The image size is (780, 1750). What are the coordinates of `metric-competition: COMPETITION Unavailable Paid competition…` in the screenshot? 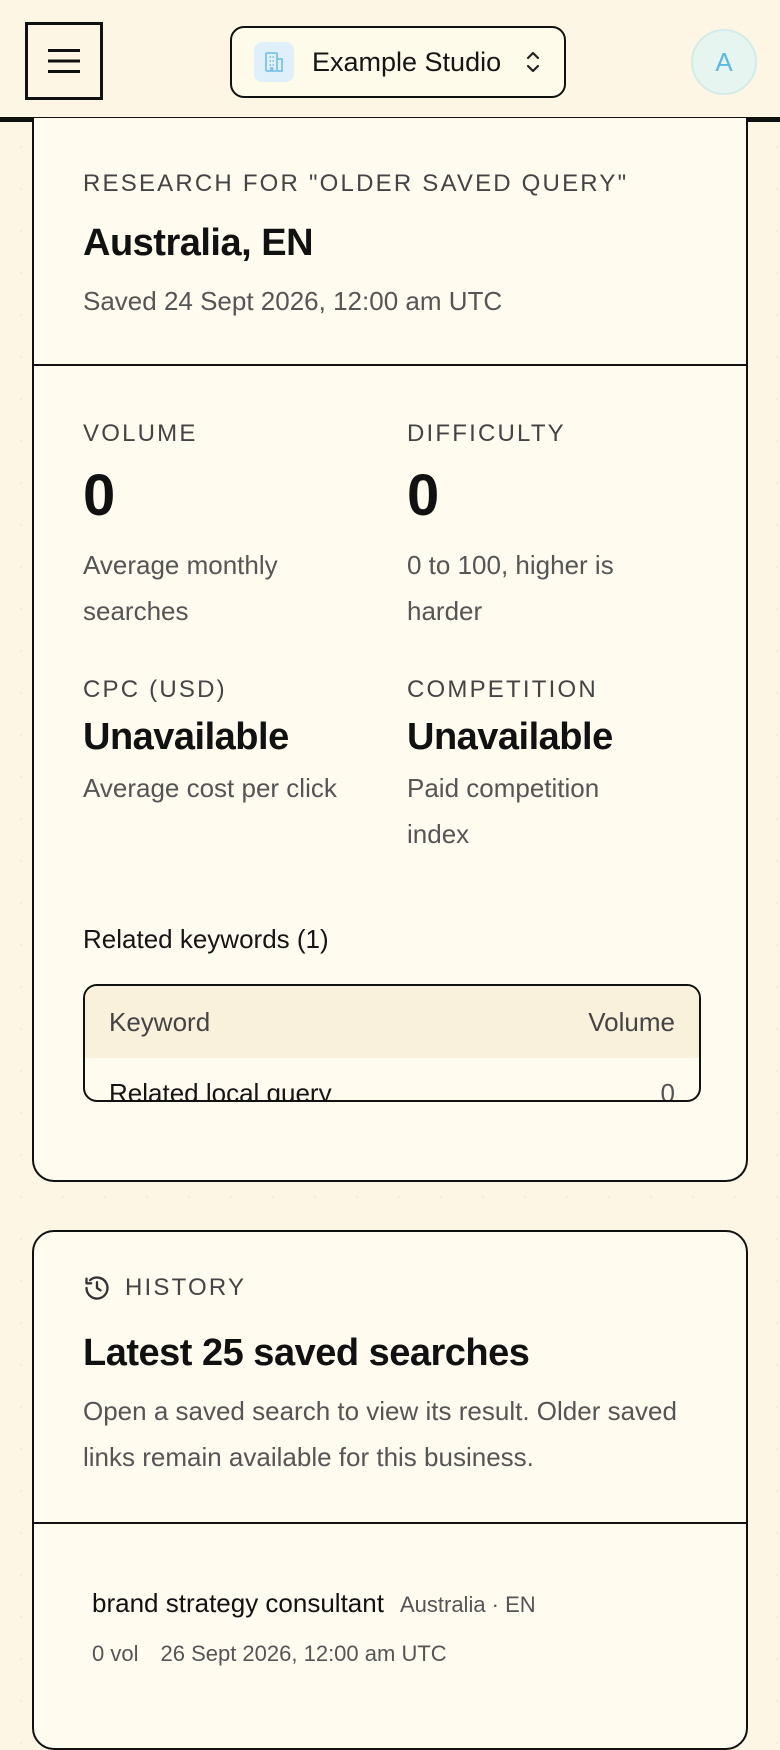 It's located at (557, 766).